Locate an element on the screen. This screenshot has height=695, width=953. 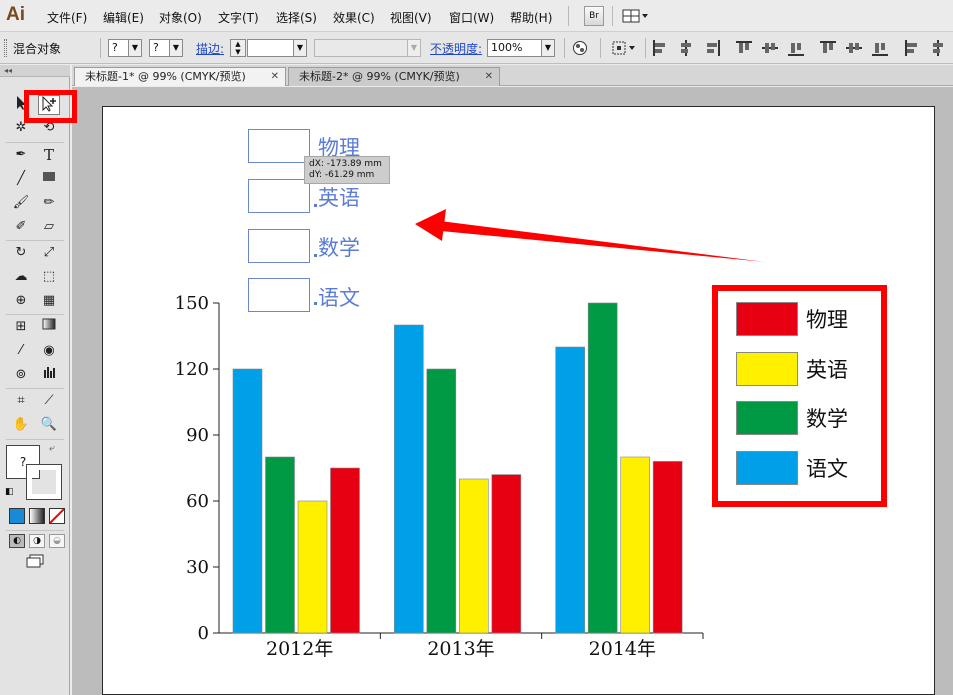
x-tick-label: 2013年 is located at coordinates (460, 649).